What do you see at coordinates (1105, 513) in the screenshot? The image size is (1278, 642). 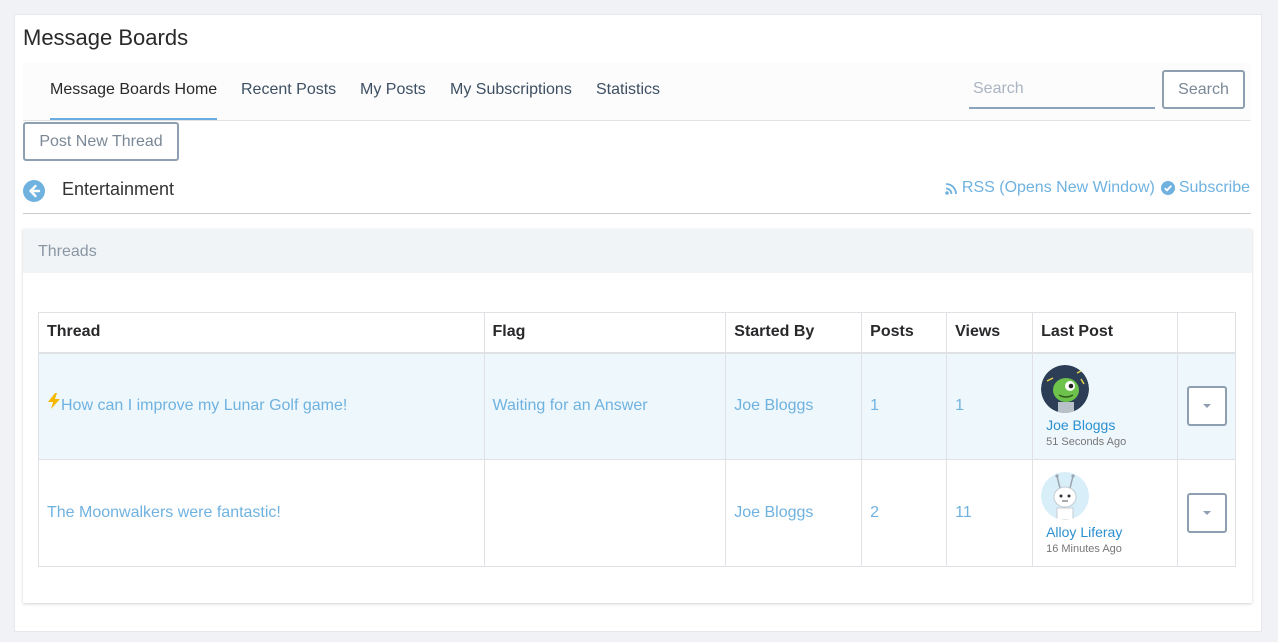 I see `last-post-cell: Alloy Liferay 16 Minutes Ago` at bounding box center [1105, 513].